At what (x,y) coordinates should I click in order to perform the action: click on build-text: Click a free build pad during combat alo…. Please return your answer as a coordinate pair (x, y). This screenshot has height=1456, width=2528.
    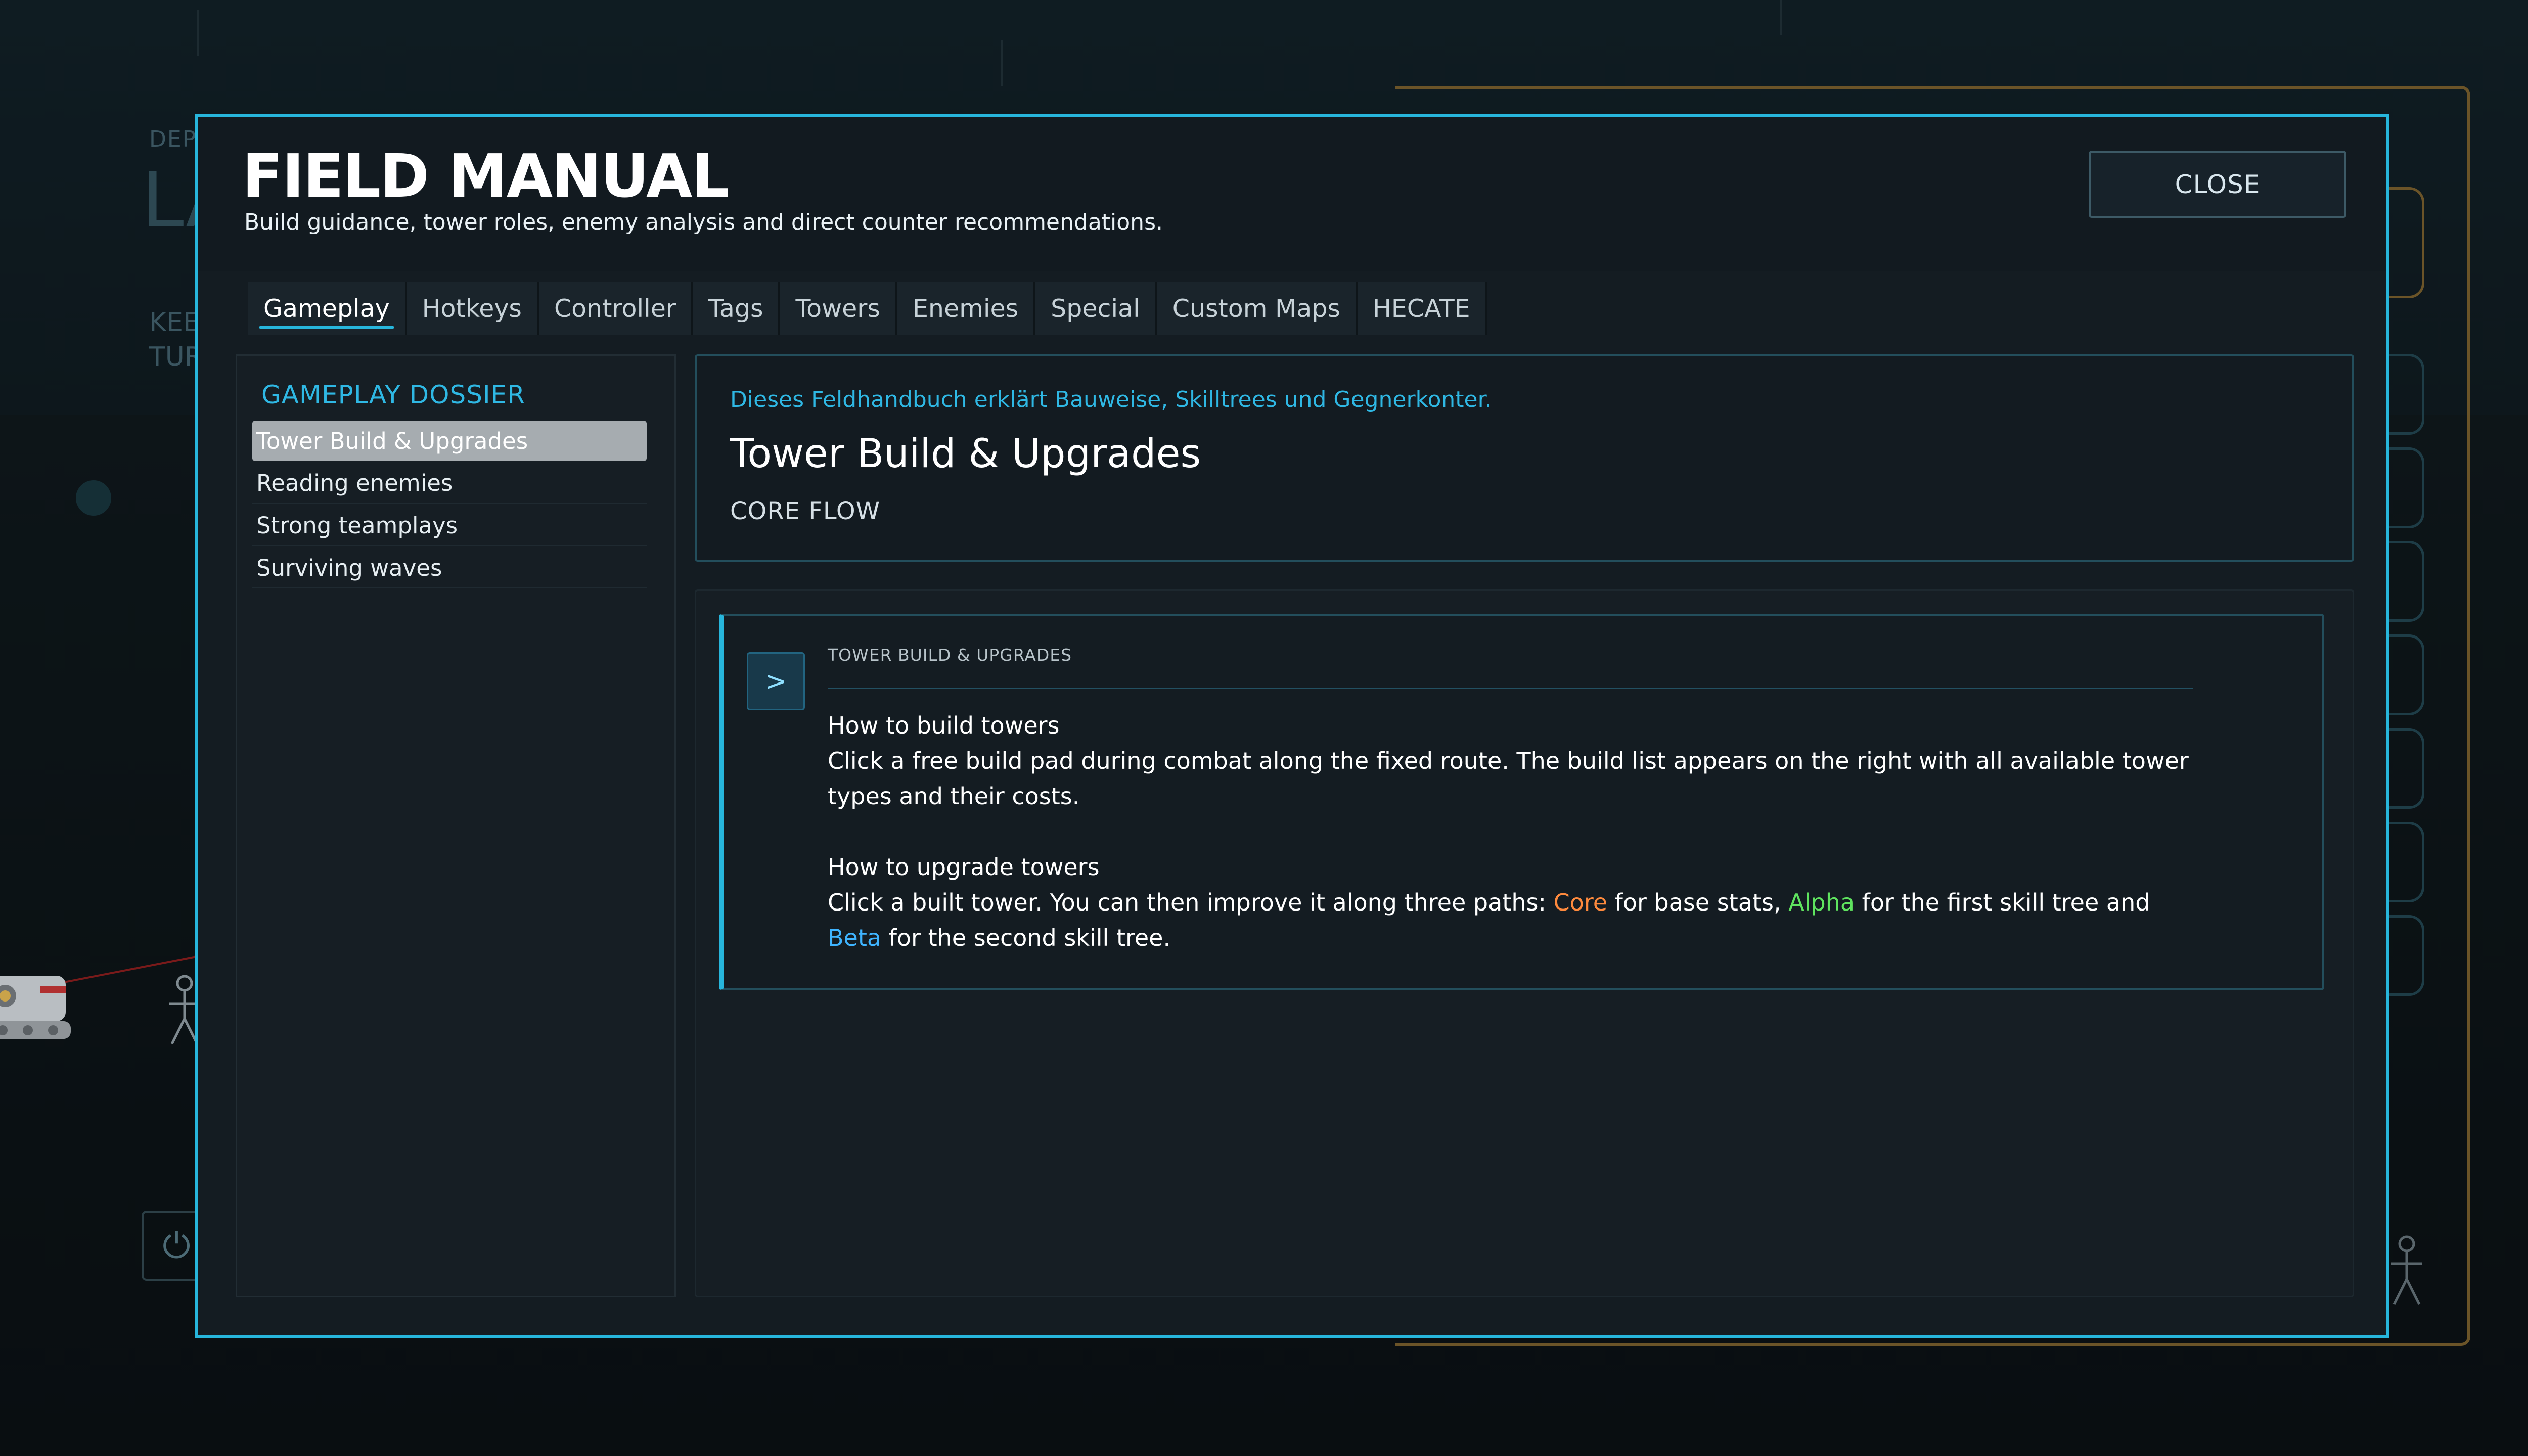
    Looking at the image, I should click on (1509, 778).